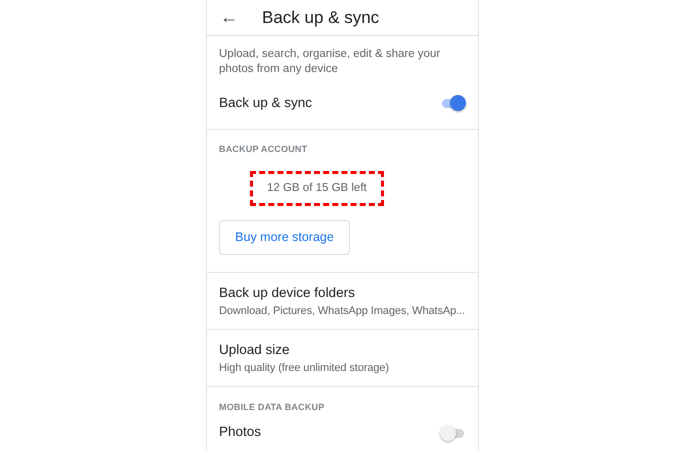  What do you see at coordinates (330, 62) in the screenshot?
I see `description-text: Upload, search, organise, edit & share your photos from any device` at bounding box center [330, 62].